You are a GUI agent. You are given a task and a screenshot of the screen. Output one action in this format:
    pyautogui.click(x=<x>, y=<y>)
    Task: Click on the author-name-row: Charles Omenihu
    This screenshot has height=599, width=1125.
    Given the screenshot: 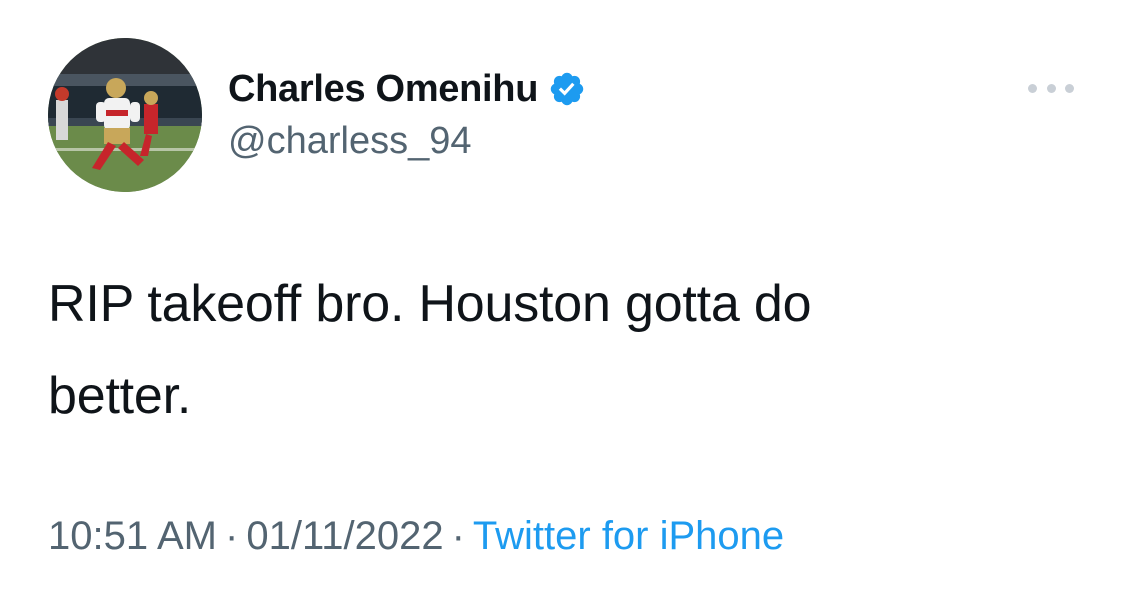 What is the action you would take?
    pyautogui.click(x=407, y=89)
    